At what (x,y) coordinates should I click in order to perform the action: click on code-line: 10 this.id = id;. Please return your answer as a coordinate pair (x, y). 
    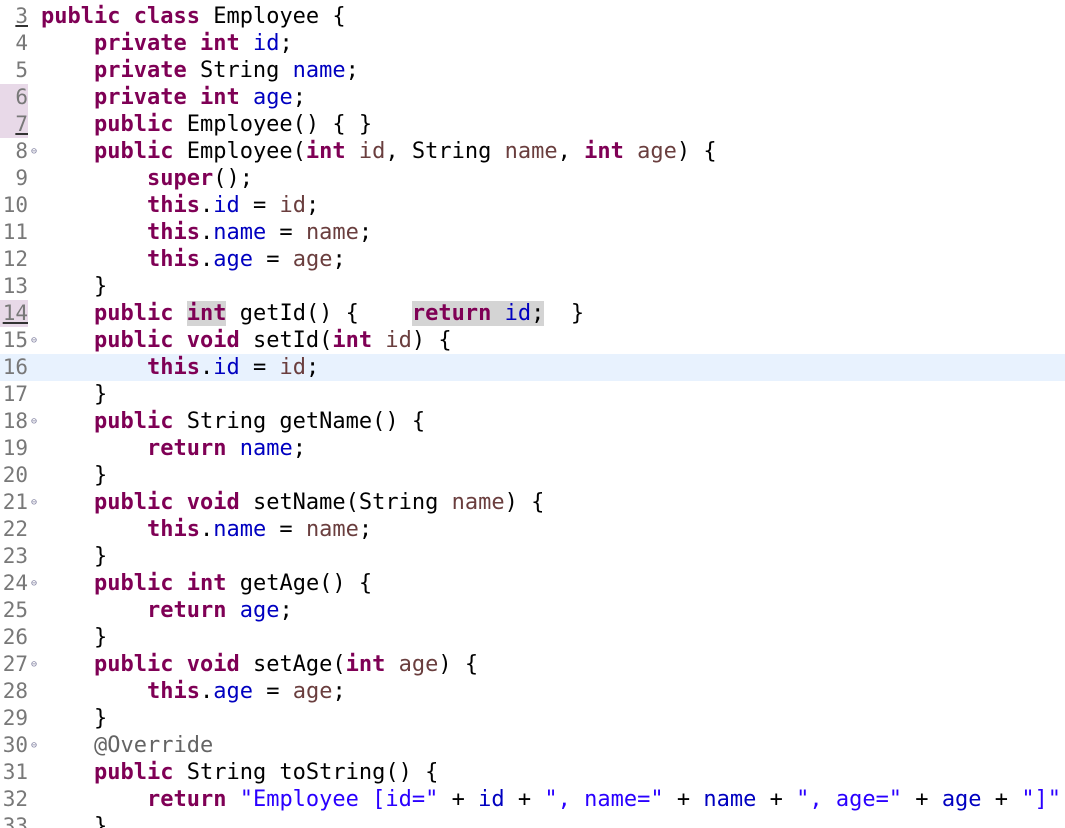
    Looking at the image, I should click on (532, 205).